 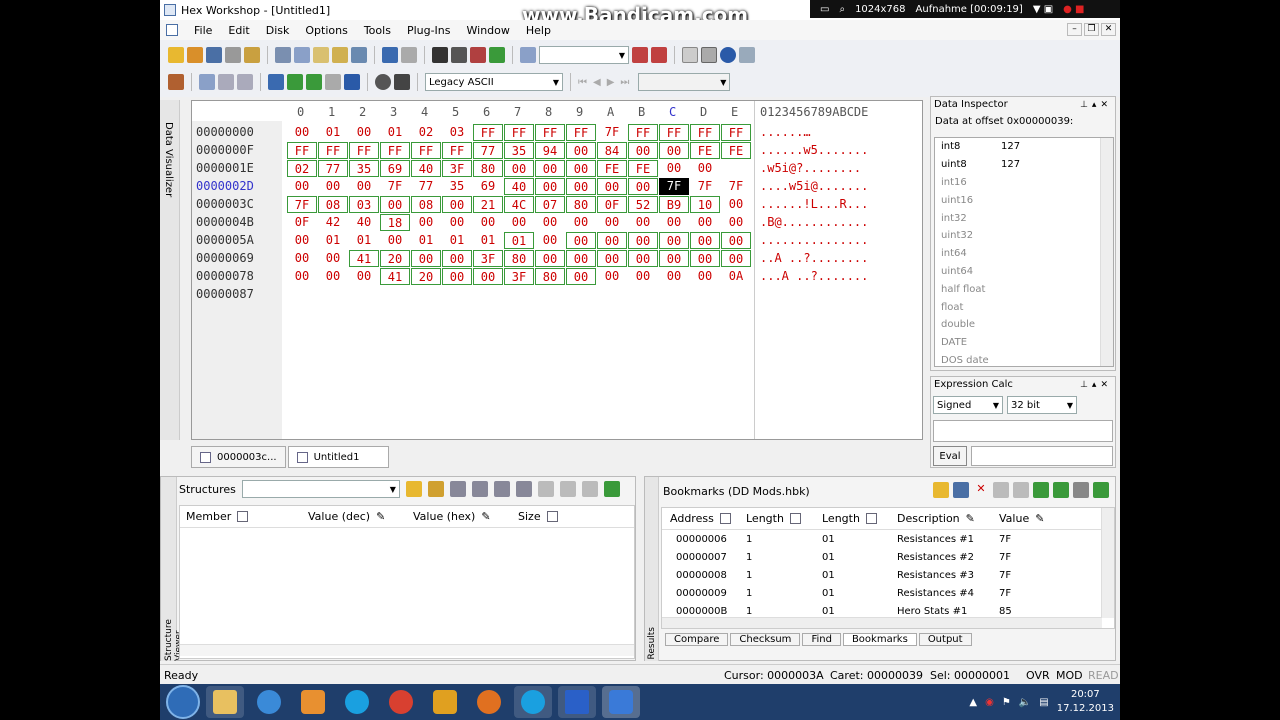 I want to click on skype-active-icon, so click(x=533, y=702).